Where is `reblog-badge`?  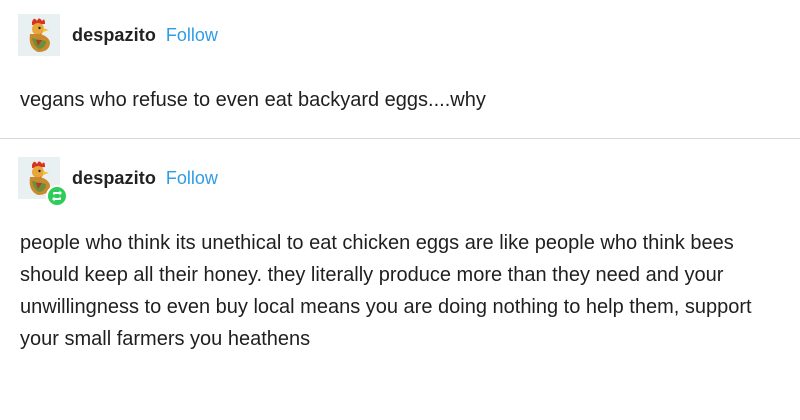 reblog-badge is located at coordinates (57, 196).